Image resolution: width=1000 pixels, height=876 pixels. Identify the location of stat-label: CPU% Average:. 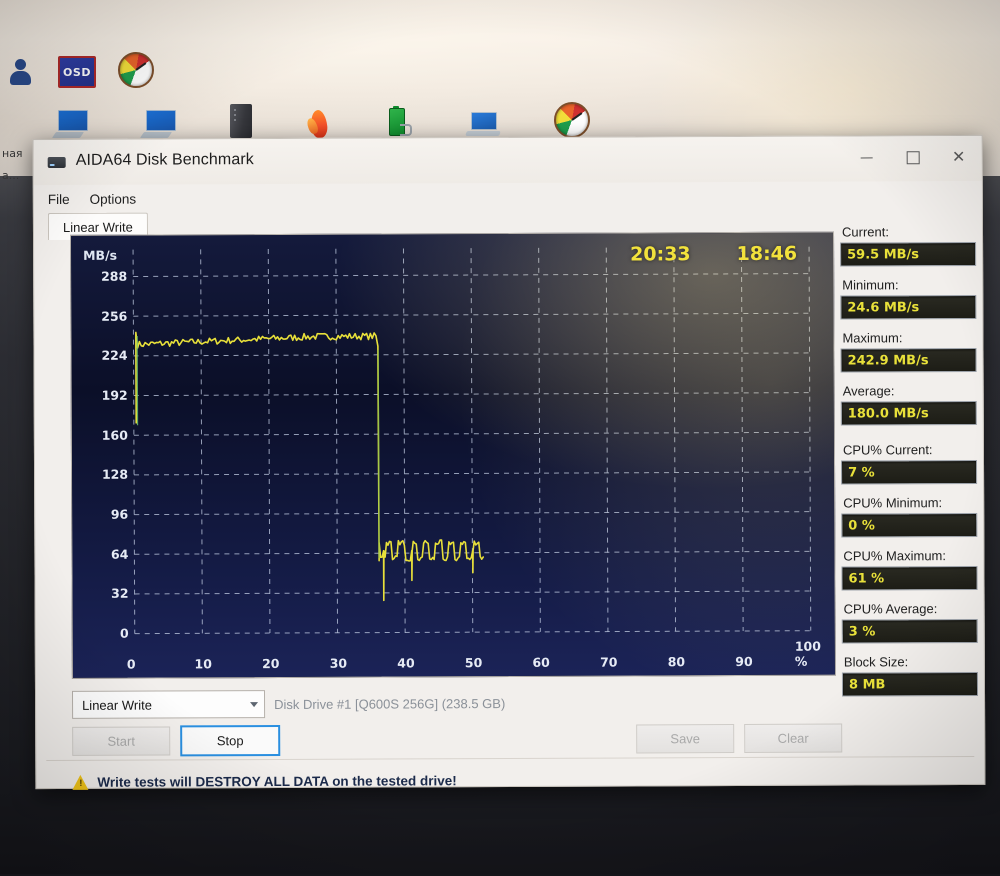
(911, 609).